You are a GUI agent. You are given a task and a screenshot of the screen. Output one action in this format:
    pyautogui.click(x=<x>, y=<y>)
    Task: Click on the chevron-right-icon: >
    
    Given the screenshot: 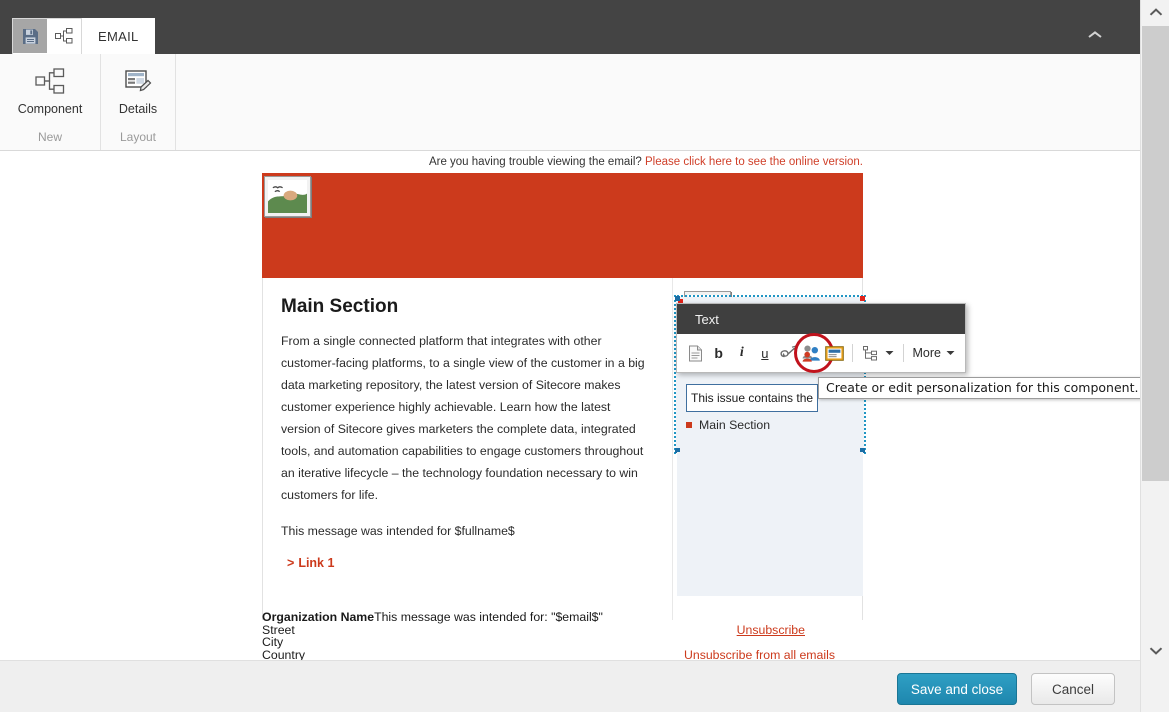 What is the action you would take?
    pyautogui.click(x=291, y=563)
    